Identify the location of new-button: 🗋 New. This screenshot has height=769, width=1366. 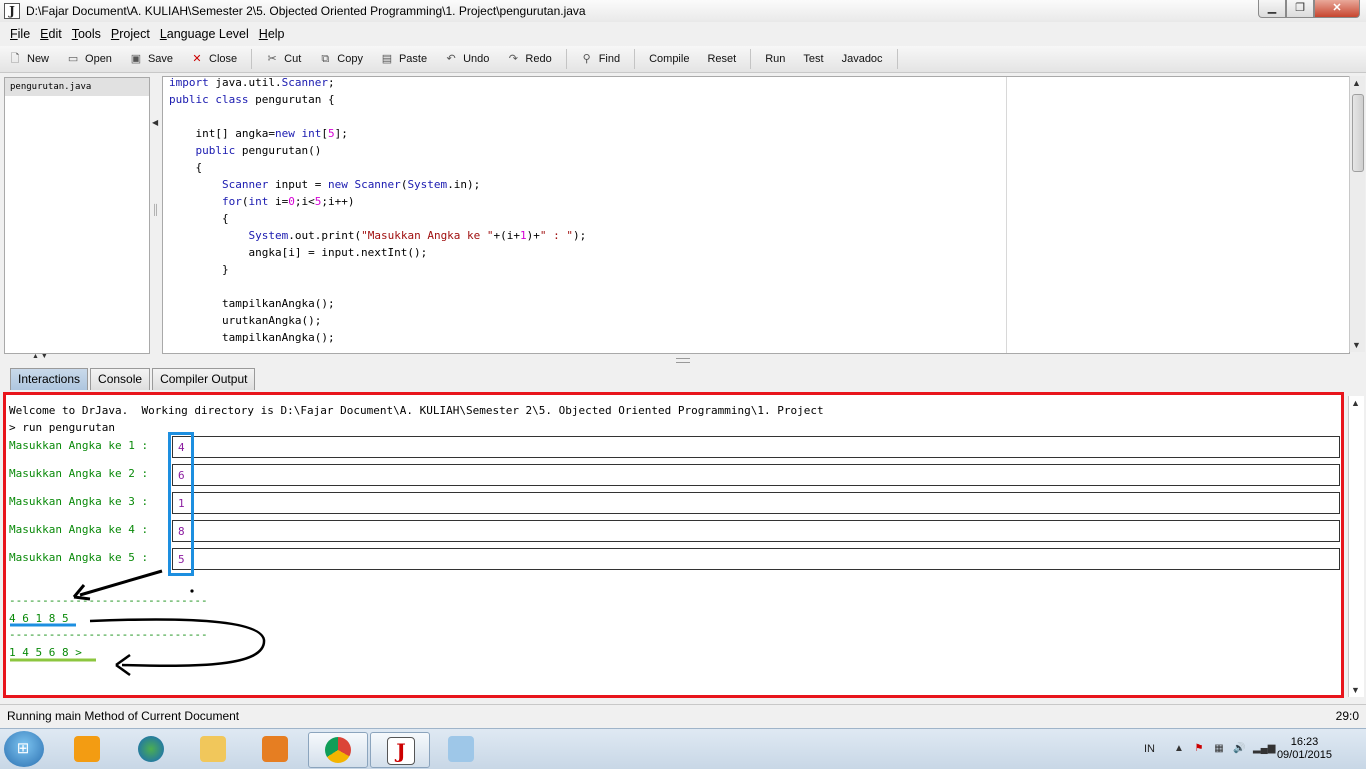
(29, 59).